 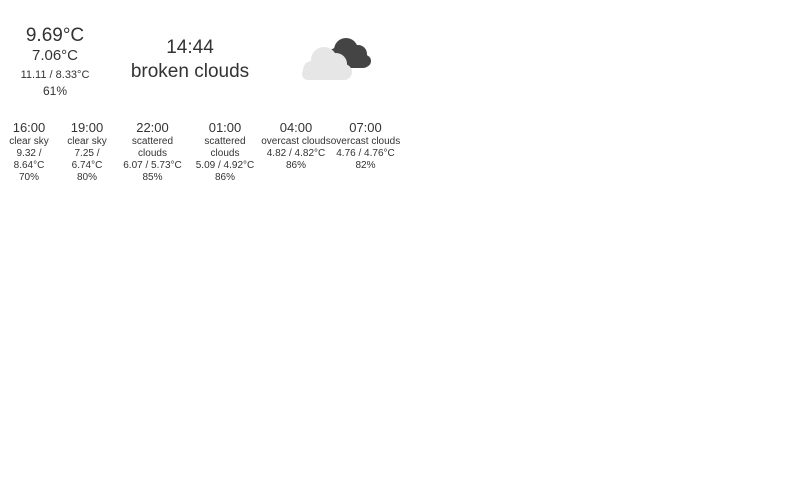 I want to click on current-time: 14:44, so click(x=190, y=47).